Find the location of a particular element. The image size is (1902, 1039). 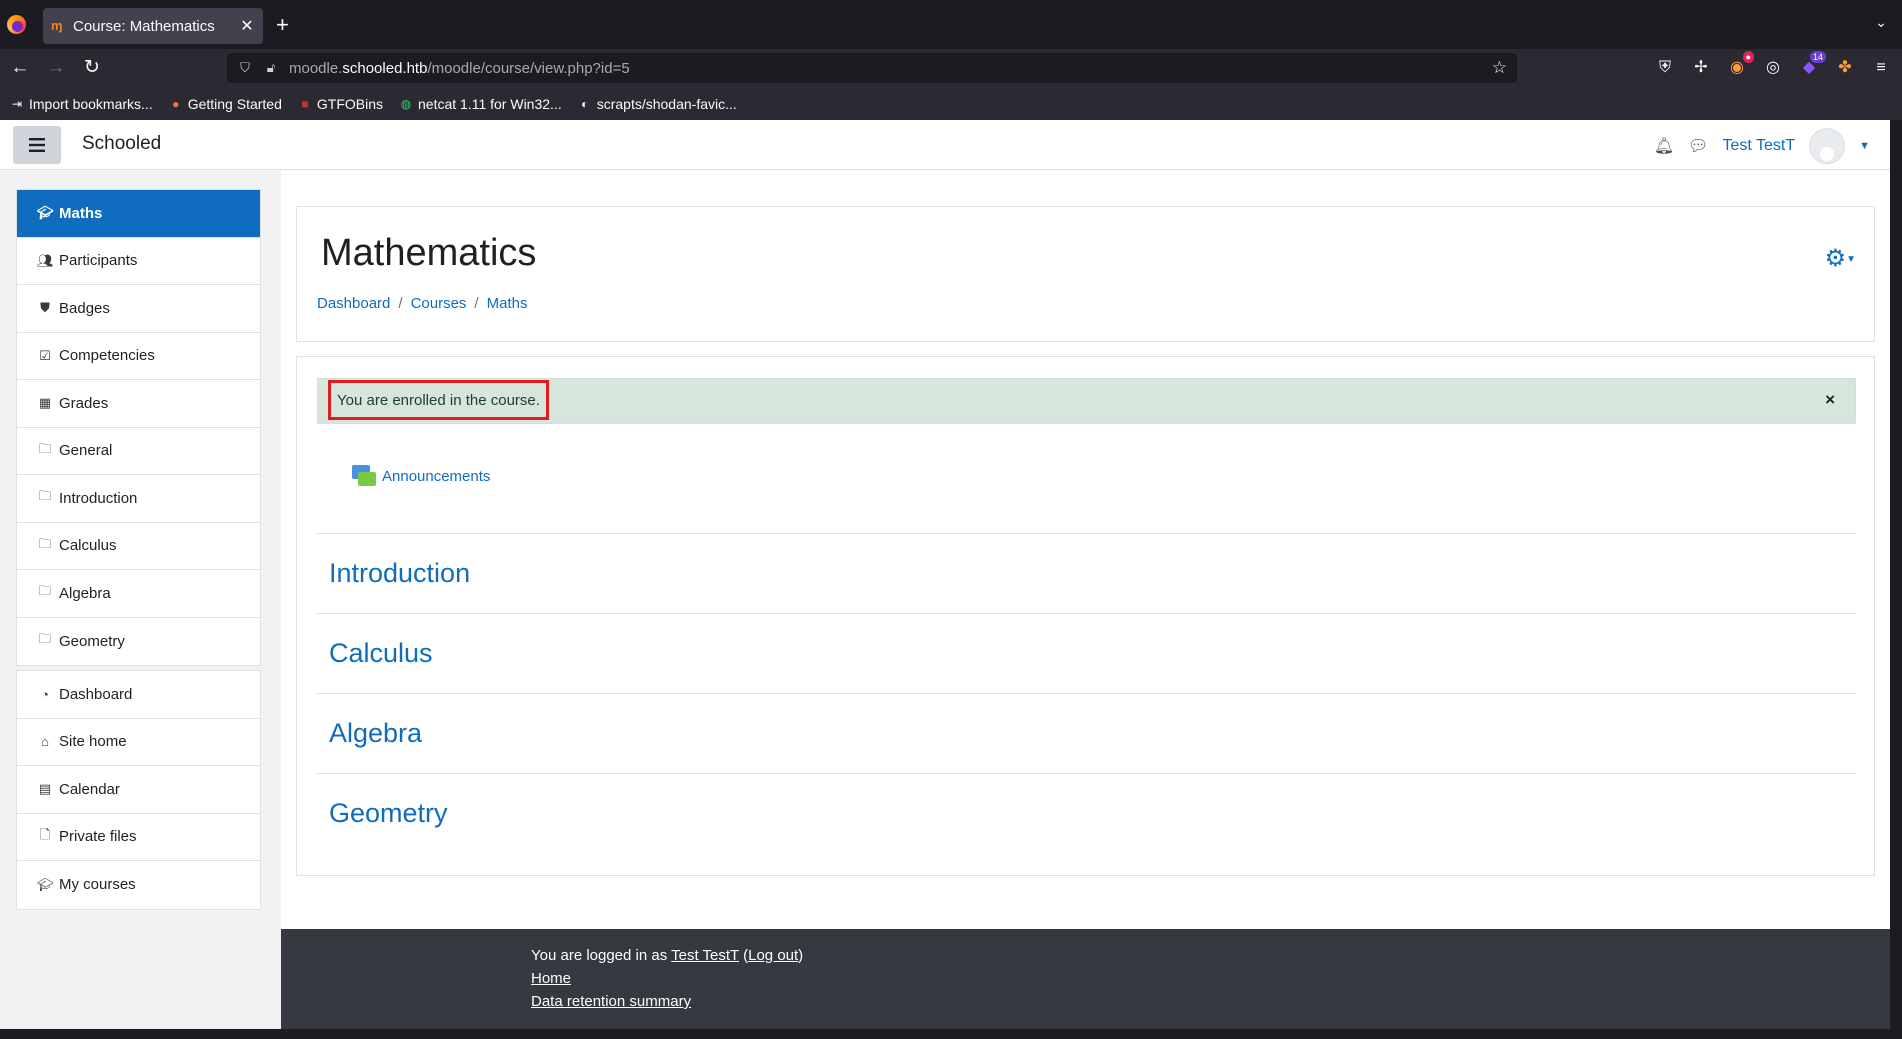

hamburger-icon is located at coordinates (37, 145).